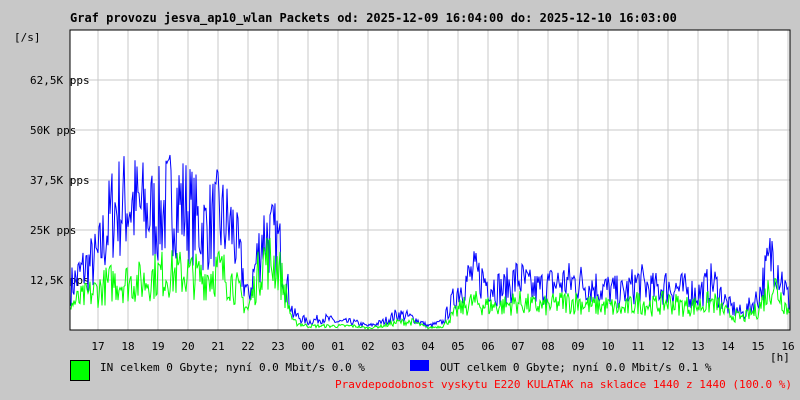 The image size is (800, 400). What do you see at coordinates (97, 346) in the screenshot?
I see `x-tick-label: 17` at bounding box center [97, 346].